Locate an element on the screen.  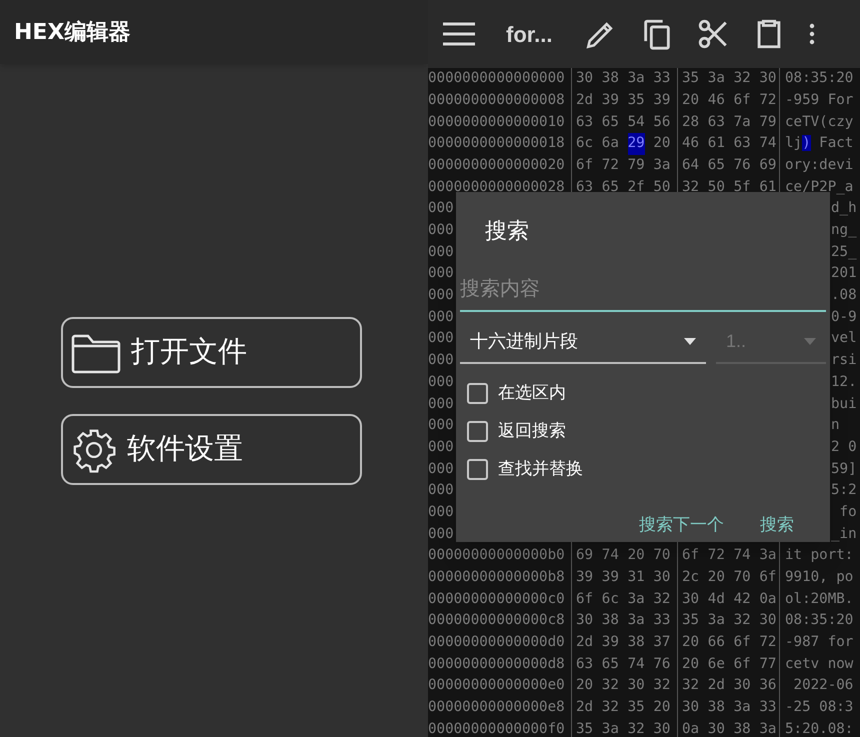
hex-byte: 0a is located at coordinates (767, 599).